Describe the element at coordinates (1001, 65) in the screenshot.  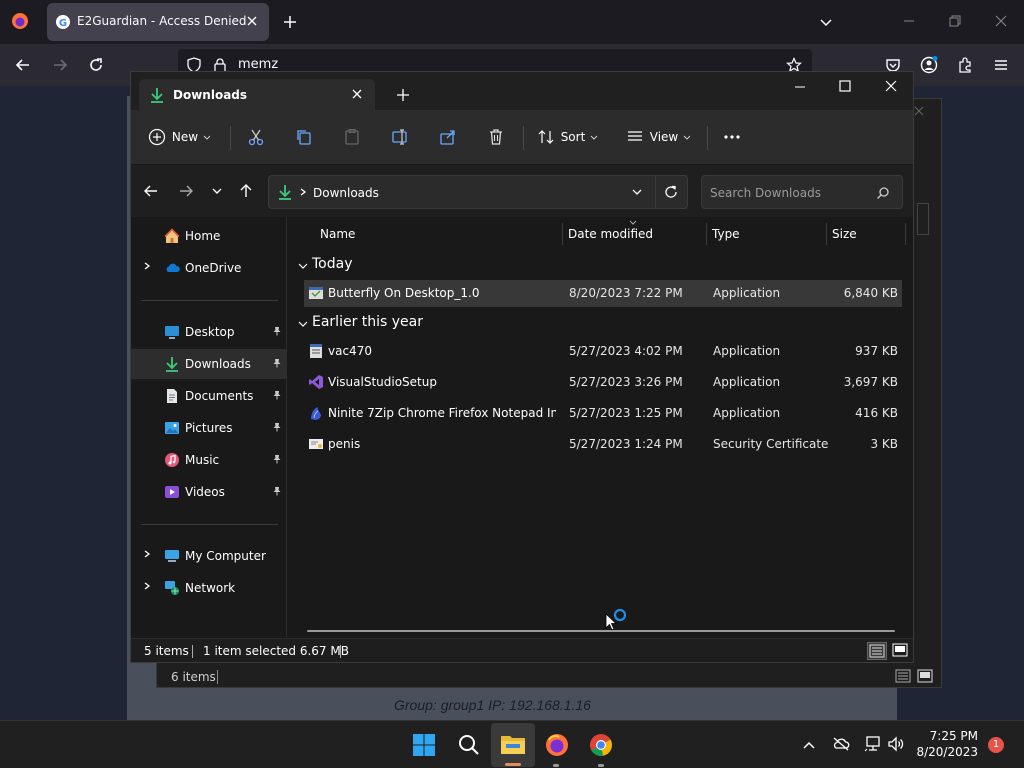
I see `hamburger-menu-icon` at that location.